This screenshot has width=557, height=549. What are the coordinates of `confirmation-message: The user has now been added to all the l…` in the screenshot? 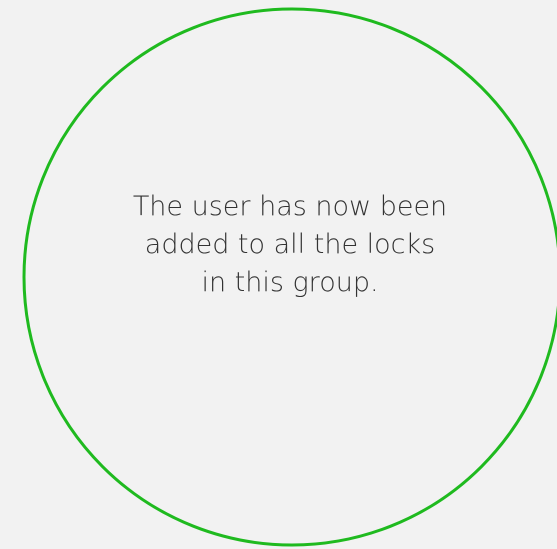 It's located at (290, 245).